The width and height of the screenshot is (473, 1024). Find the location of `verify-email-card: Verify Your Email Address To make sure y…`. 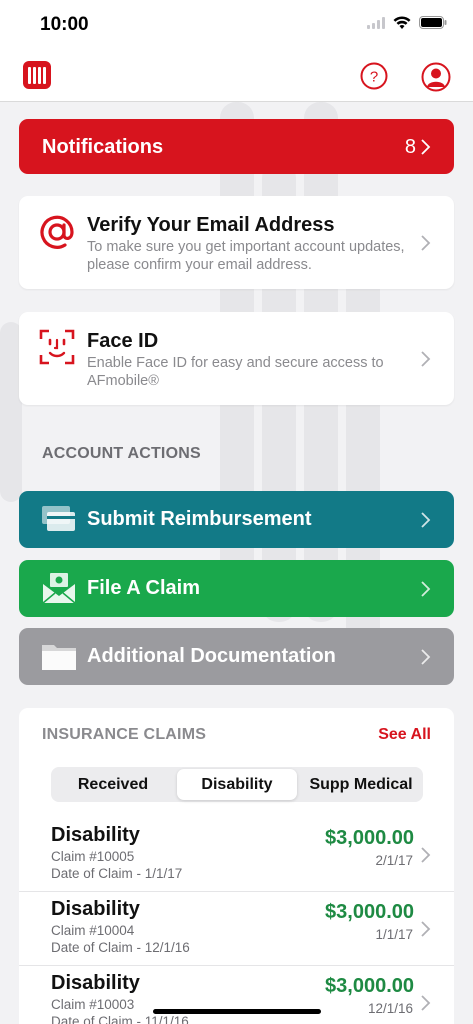

verify-email-card: Verify Your Email Address To make sure y… is located at coordinates (236, 242).